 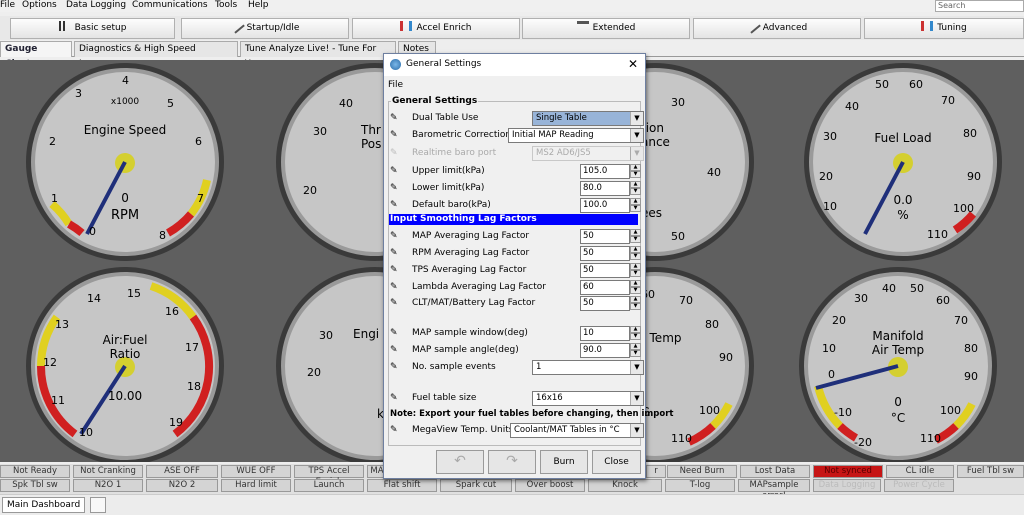 What do you see at coordinates (610, 236) in the screenshot?
I see `map-lag-field: 50 ▲ ▼` at bounding box center [610, 236].